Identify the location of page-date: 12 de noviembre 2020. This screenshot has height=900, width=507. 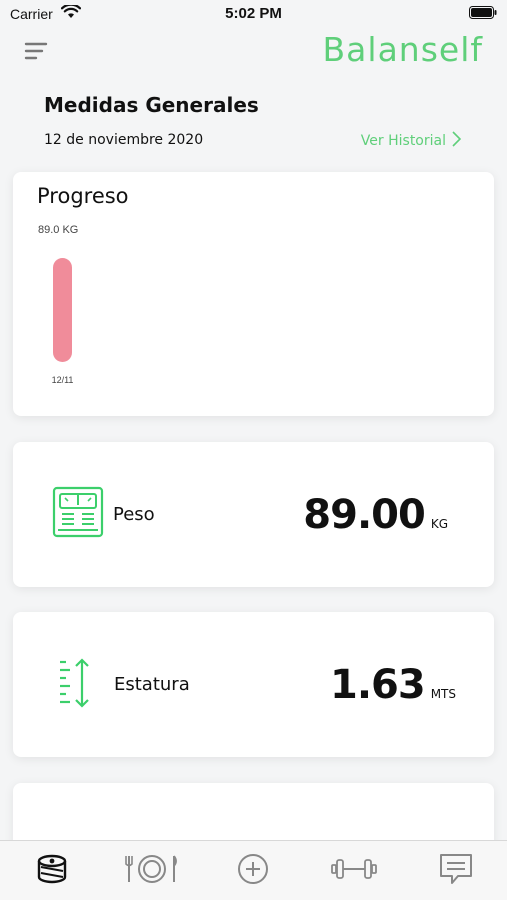
(124, 140).